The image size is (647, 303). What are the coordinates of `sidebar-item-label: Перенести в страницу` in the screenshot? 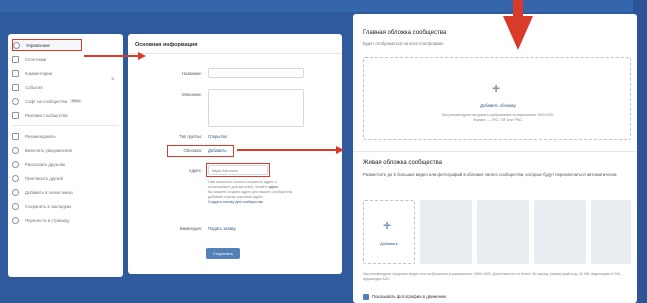 It's located at (47, 220).